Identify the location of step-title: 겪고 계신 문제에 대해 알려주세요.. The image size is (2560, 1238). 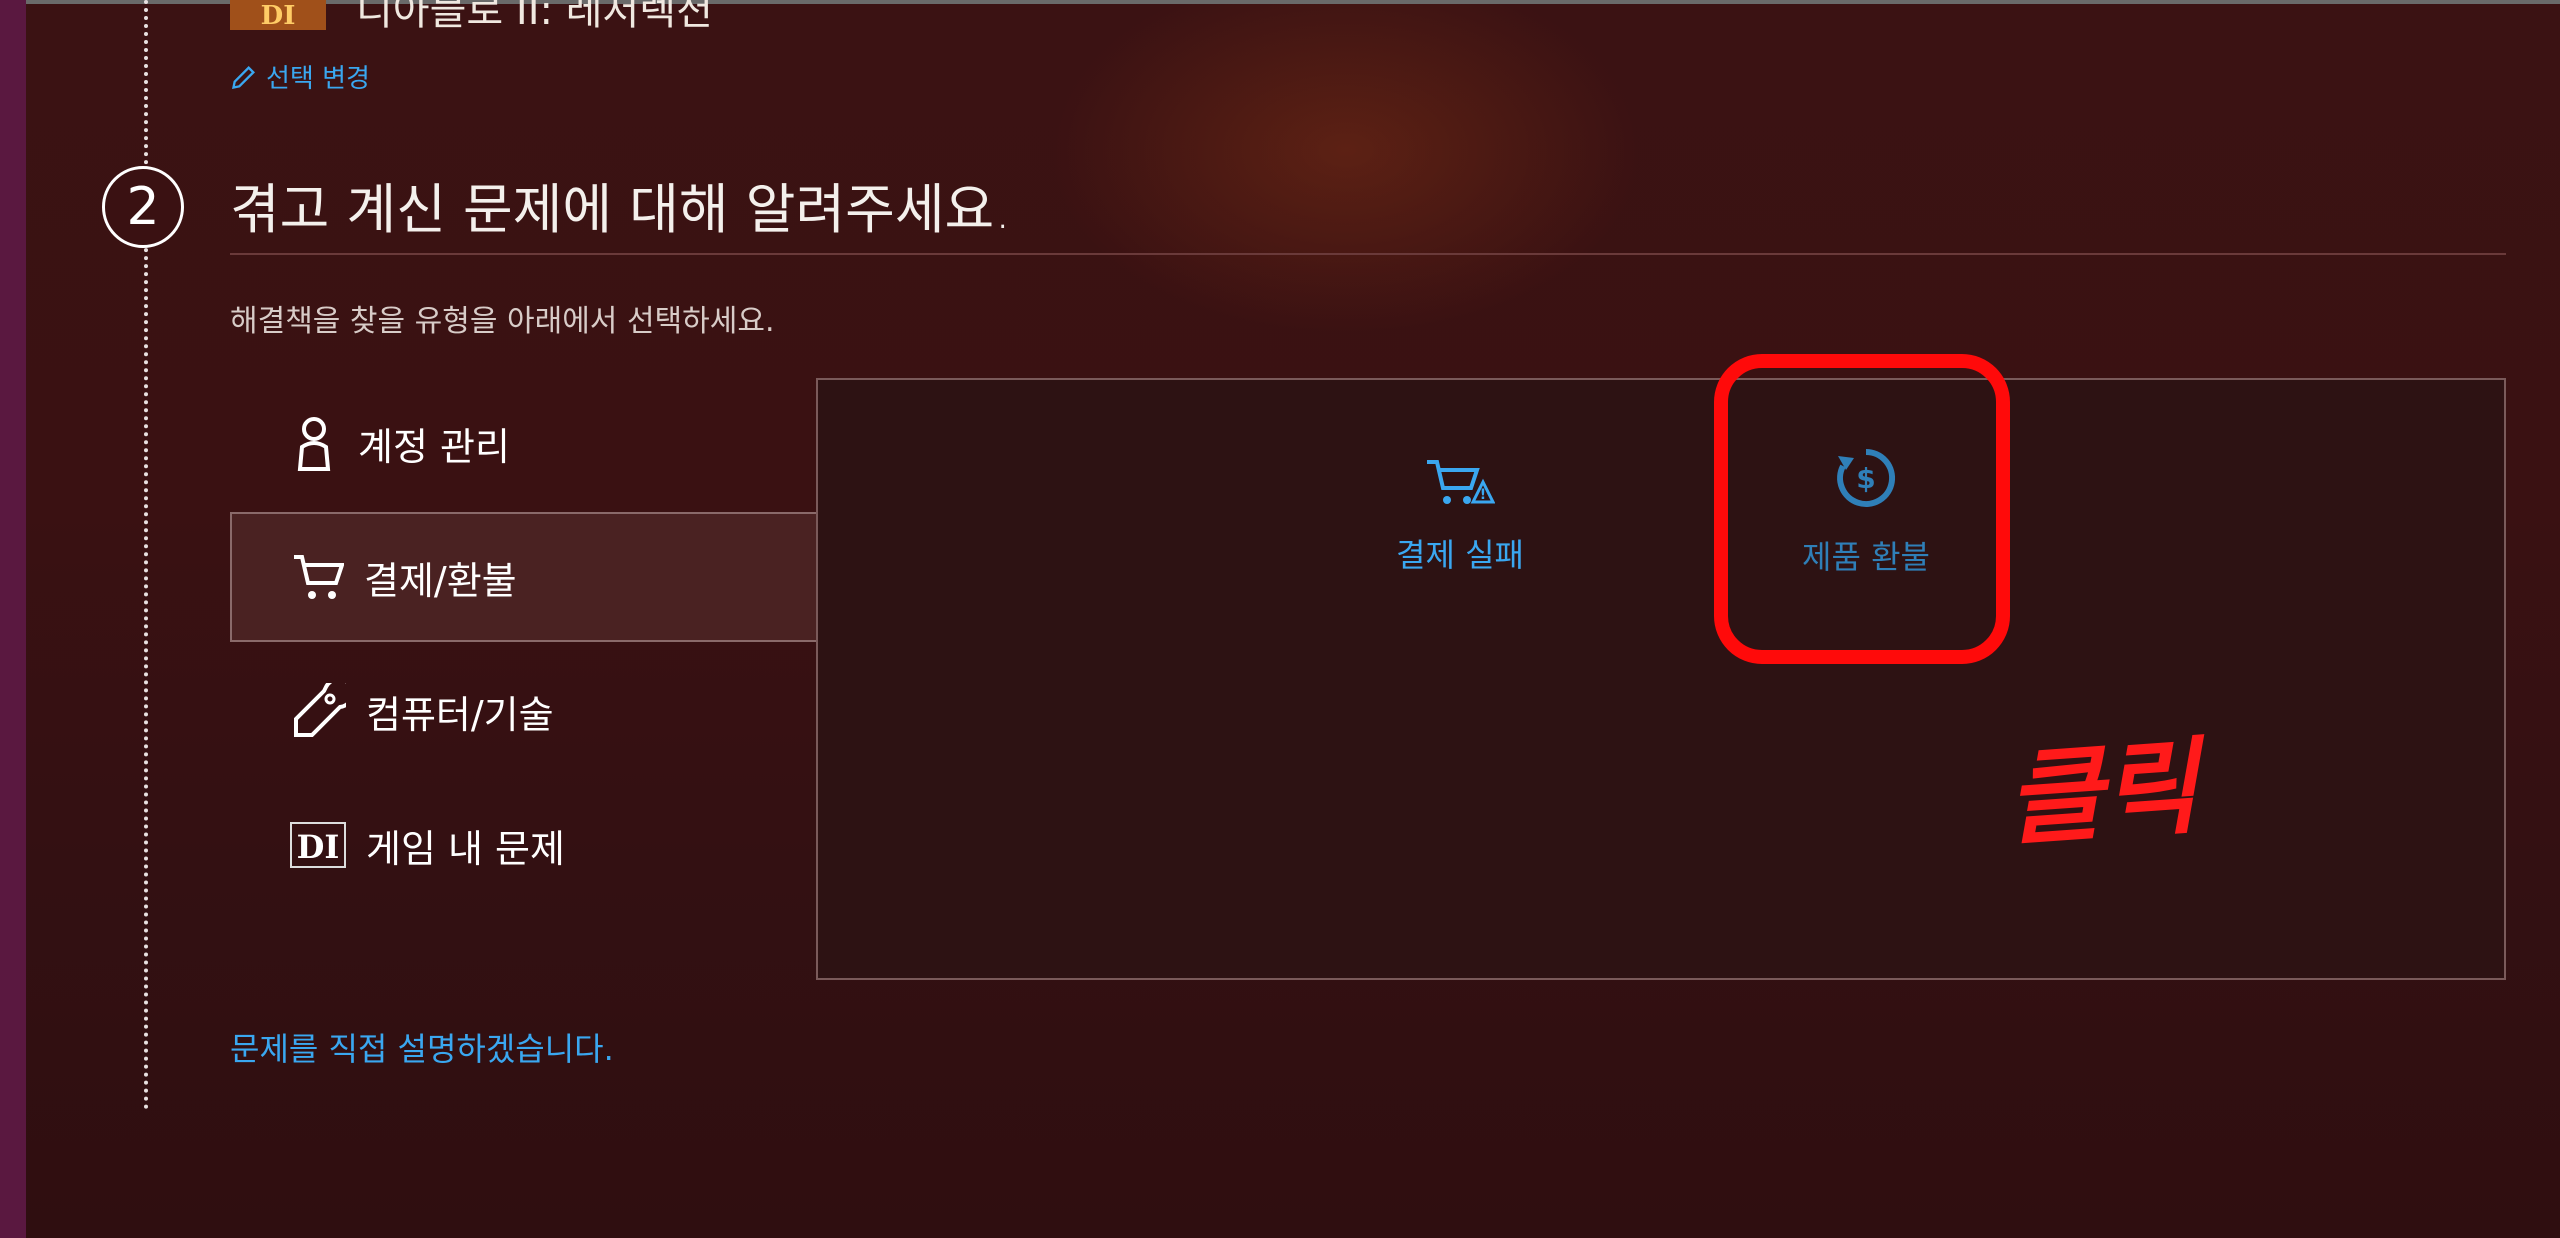
(621, 209).